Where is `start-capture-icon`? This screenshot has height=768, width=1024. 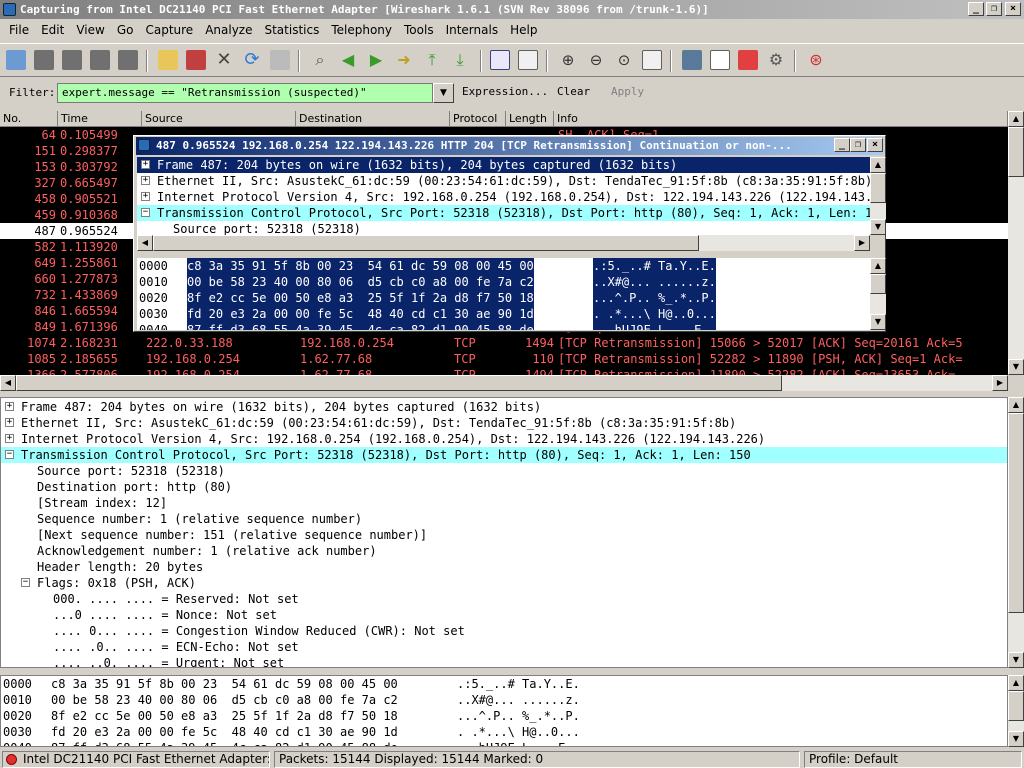 start-capture-icon is located at coordinates (72, 60).